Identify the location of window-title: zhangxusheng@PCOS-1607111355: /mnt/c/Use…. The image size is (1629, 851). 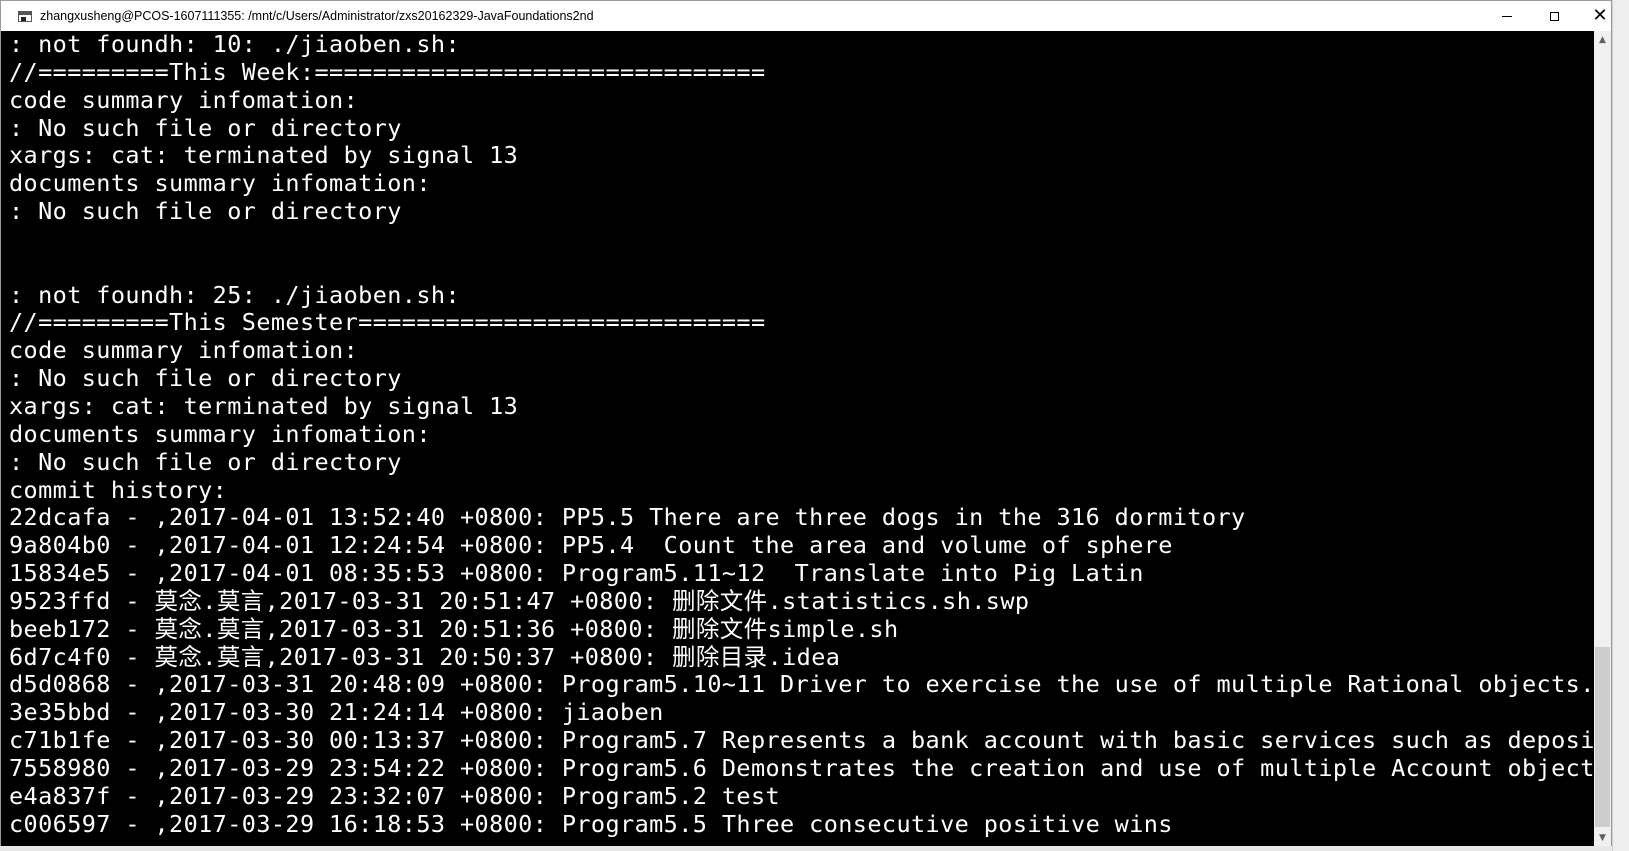
(317, 16).